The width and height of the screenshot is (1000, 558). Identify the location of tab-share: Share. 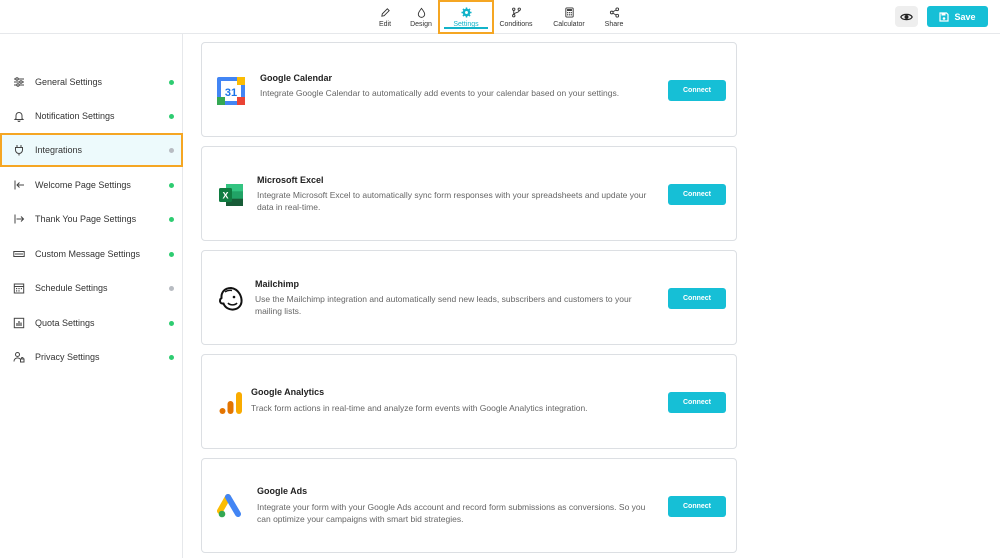
(614, 17).